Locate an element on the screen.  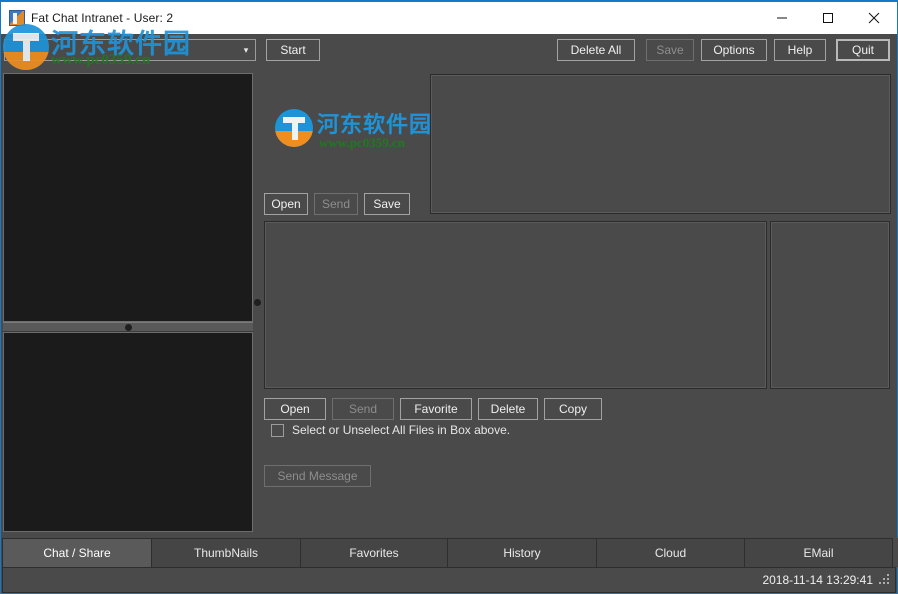
maximize-icon is located at coordinates (828, 17).